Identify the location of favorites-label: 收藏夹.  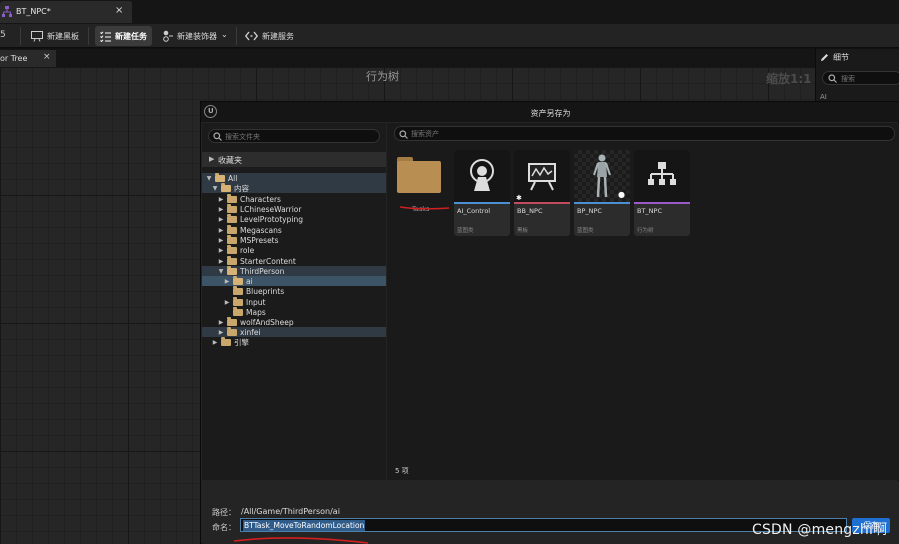
(230, 160).